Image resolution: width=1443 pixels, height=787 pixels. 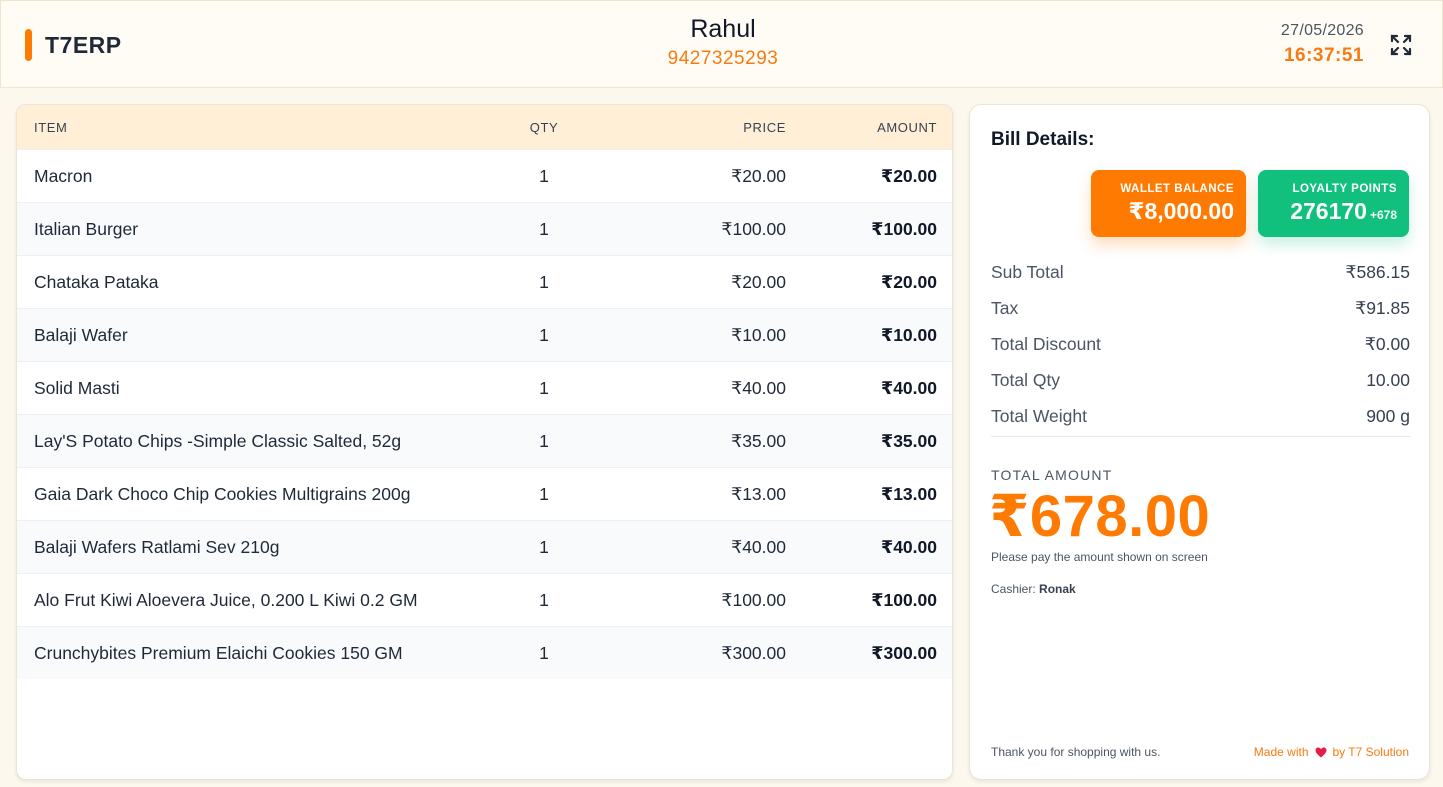 I want to click on heart-icon, so click(x=1320, y=752).